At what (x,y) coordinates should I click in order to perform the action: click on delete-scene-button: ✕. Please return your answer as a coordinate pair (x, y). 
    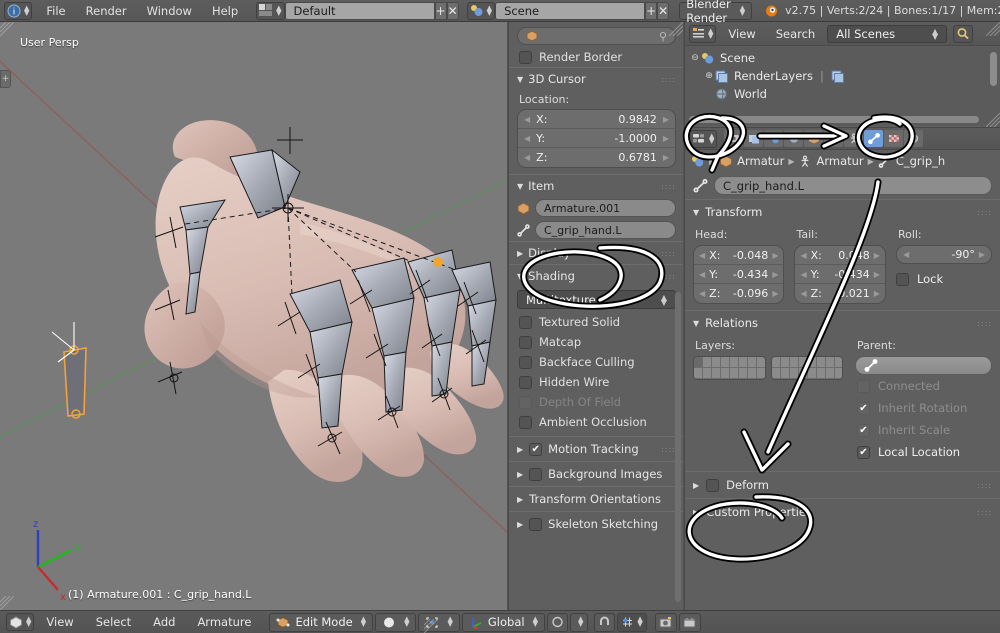
    Looking at the image, I should click on (663, 10).